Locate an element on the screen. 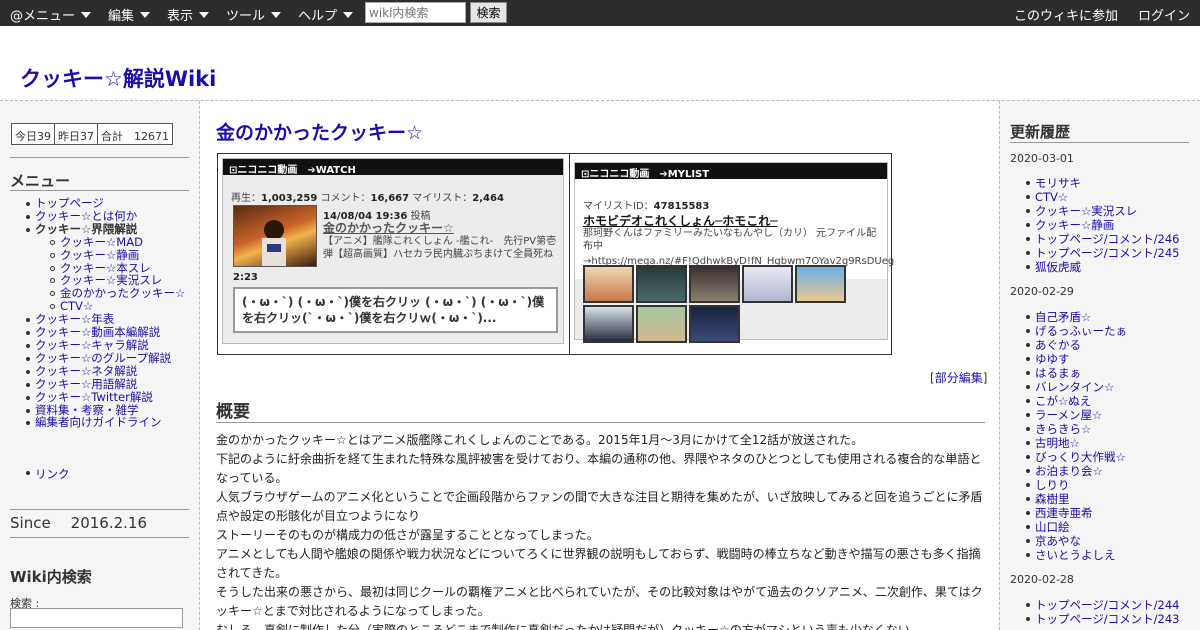 The height and width of the screenshot is (630, 1200). recent-item: トップページ/コメント/246 is located at coordinates (1102, 239).